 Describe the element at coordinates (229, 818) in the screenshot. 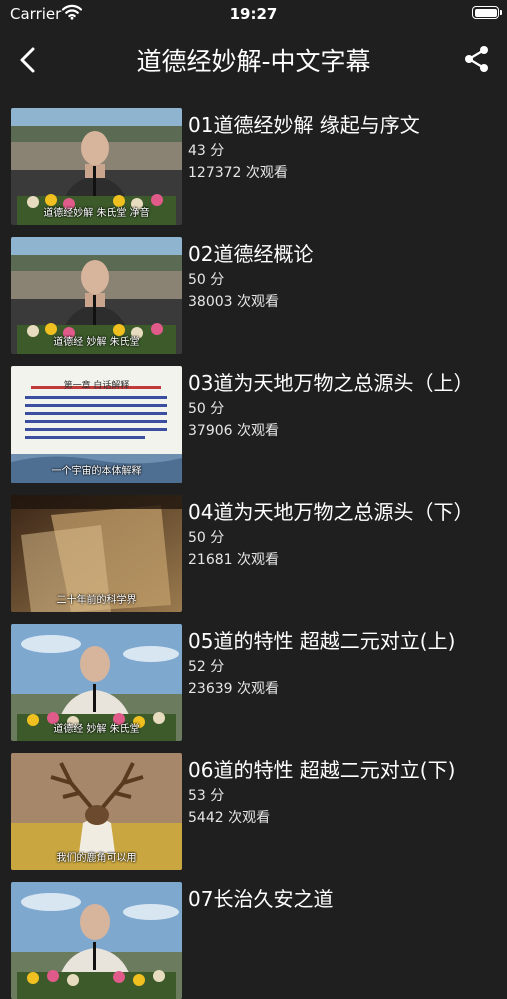

I see `video-view-count: 5442 次观看` at that location.